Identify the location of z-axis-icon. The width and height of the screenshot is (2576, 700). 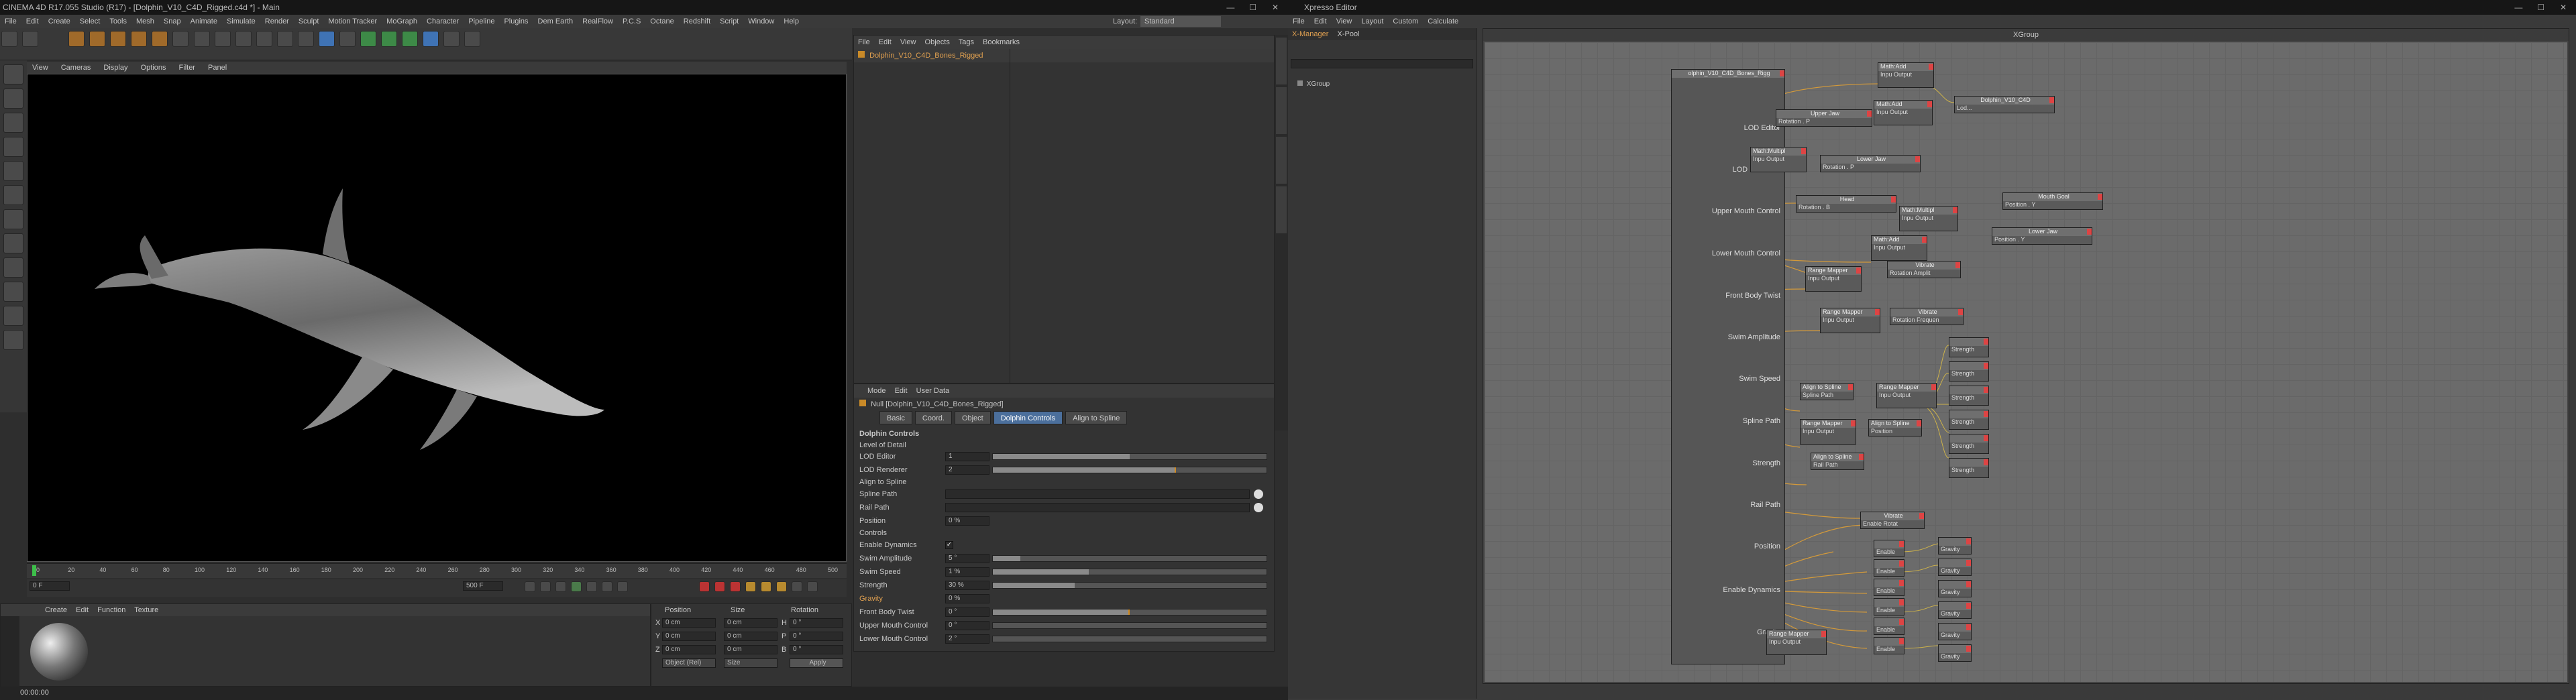
(222, 39).